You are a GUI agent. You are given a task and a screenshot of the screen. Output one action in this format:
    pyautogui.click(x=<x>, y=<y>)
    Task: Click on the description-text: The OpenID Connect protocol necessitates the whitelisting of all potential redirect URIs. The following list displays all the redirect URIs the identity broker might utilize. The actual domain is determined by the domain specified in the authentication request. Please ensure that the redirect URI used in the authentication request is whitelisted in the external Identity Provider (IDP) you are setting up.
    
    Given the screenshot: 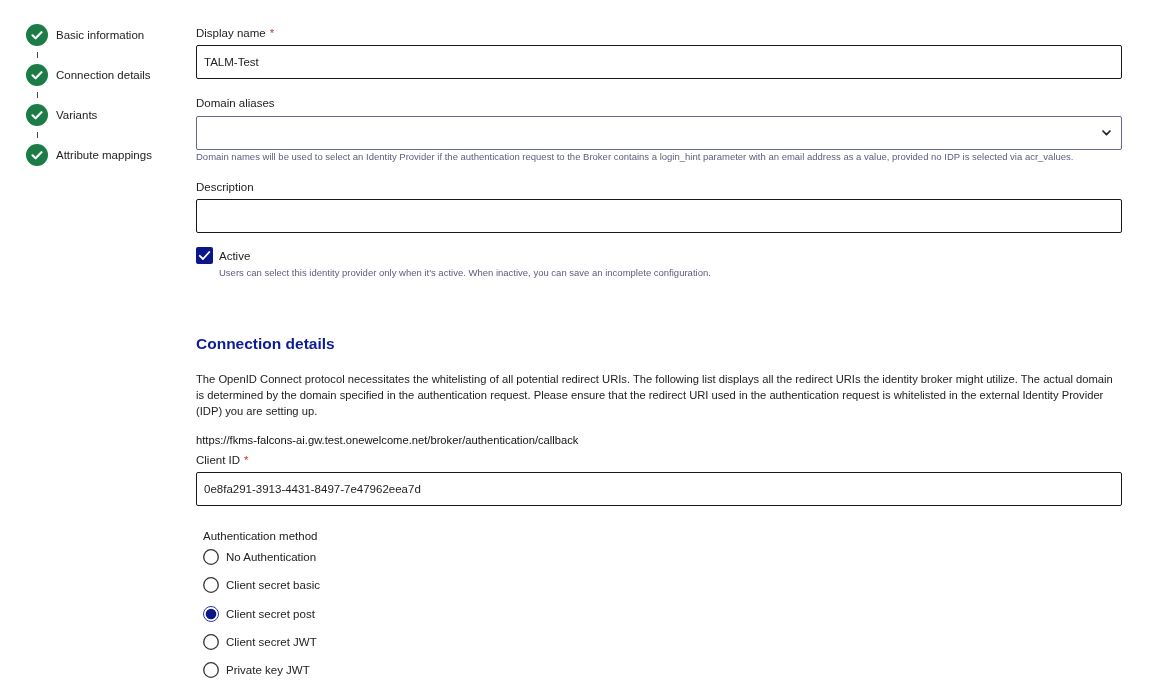 What is the action you would take?
    pyautogui.click(x=655, y=395)
    